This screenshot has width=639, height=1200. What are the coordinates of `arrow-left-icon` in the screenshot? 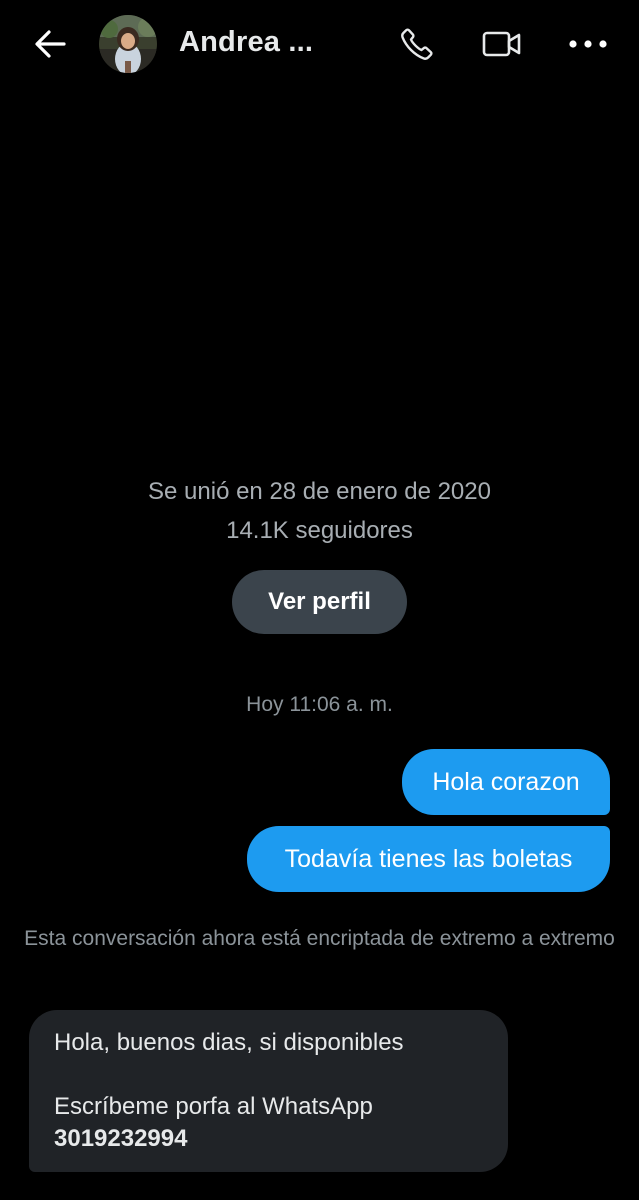 It's located at (50, 44).